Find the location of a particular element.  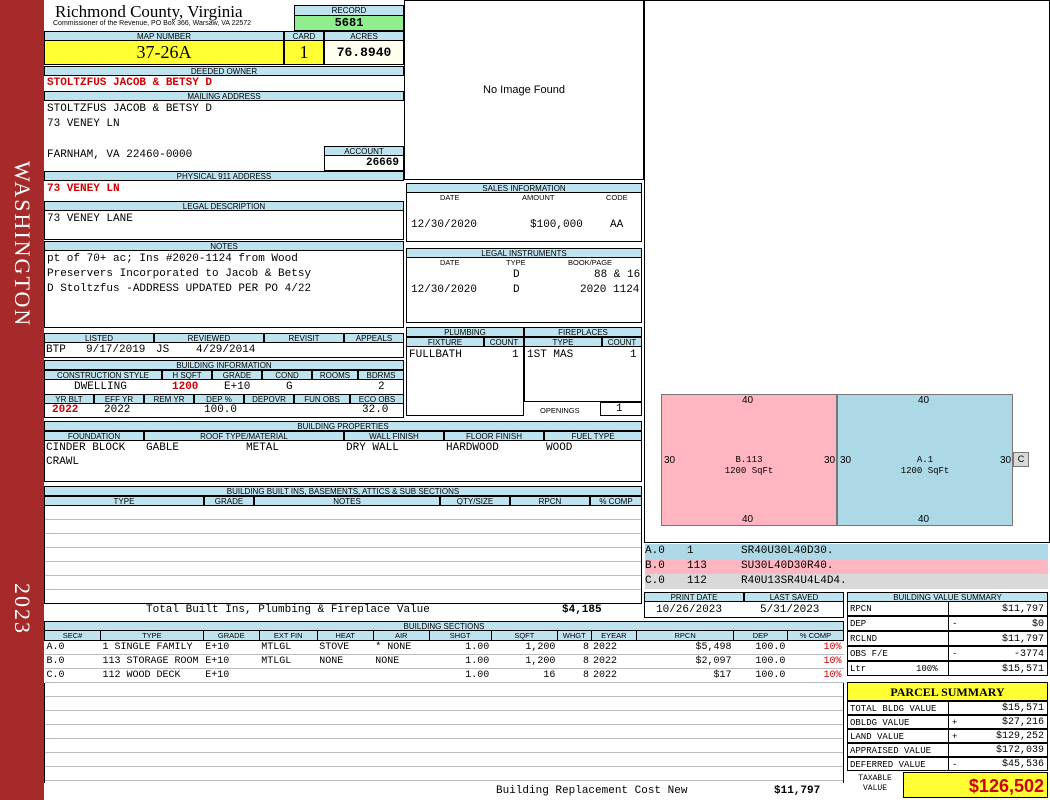

legend-code: 1 is located at coordinates (690, 551).